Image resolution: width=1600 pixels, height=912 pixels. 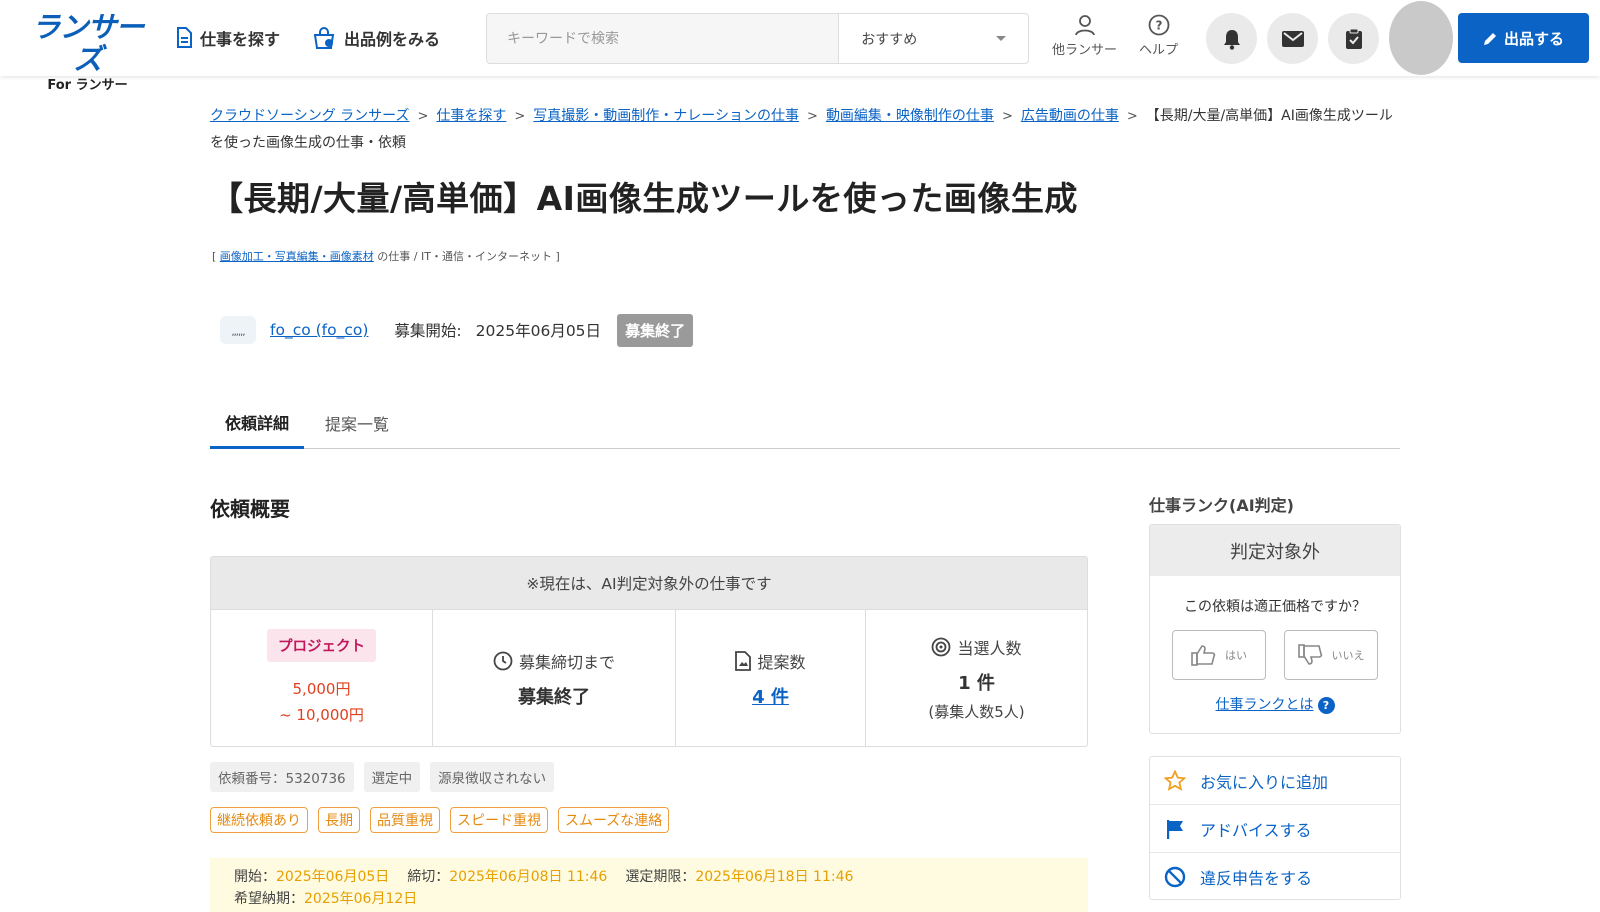 What do you see at coordinates (492, 777) in the screenshot?
I see `withholding-chip: 源泉徴収されない` at bounding box center [492, 777].